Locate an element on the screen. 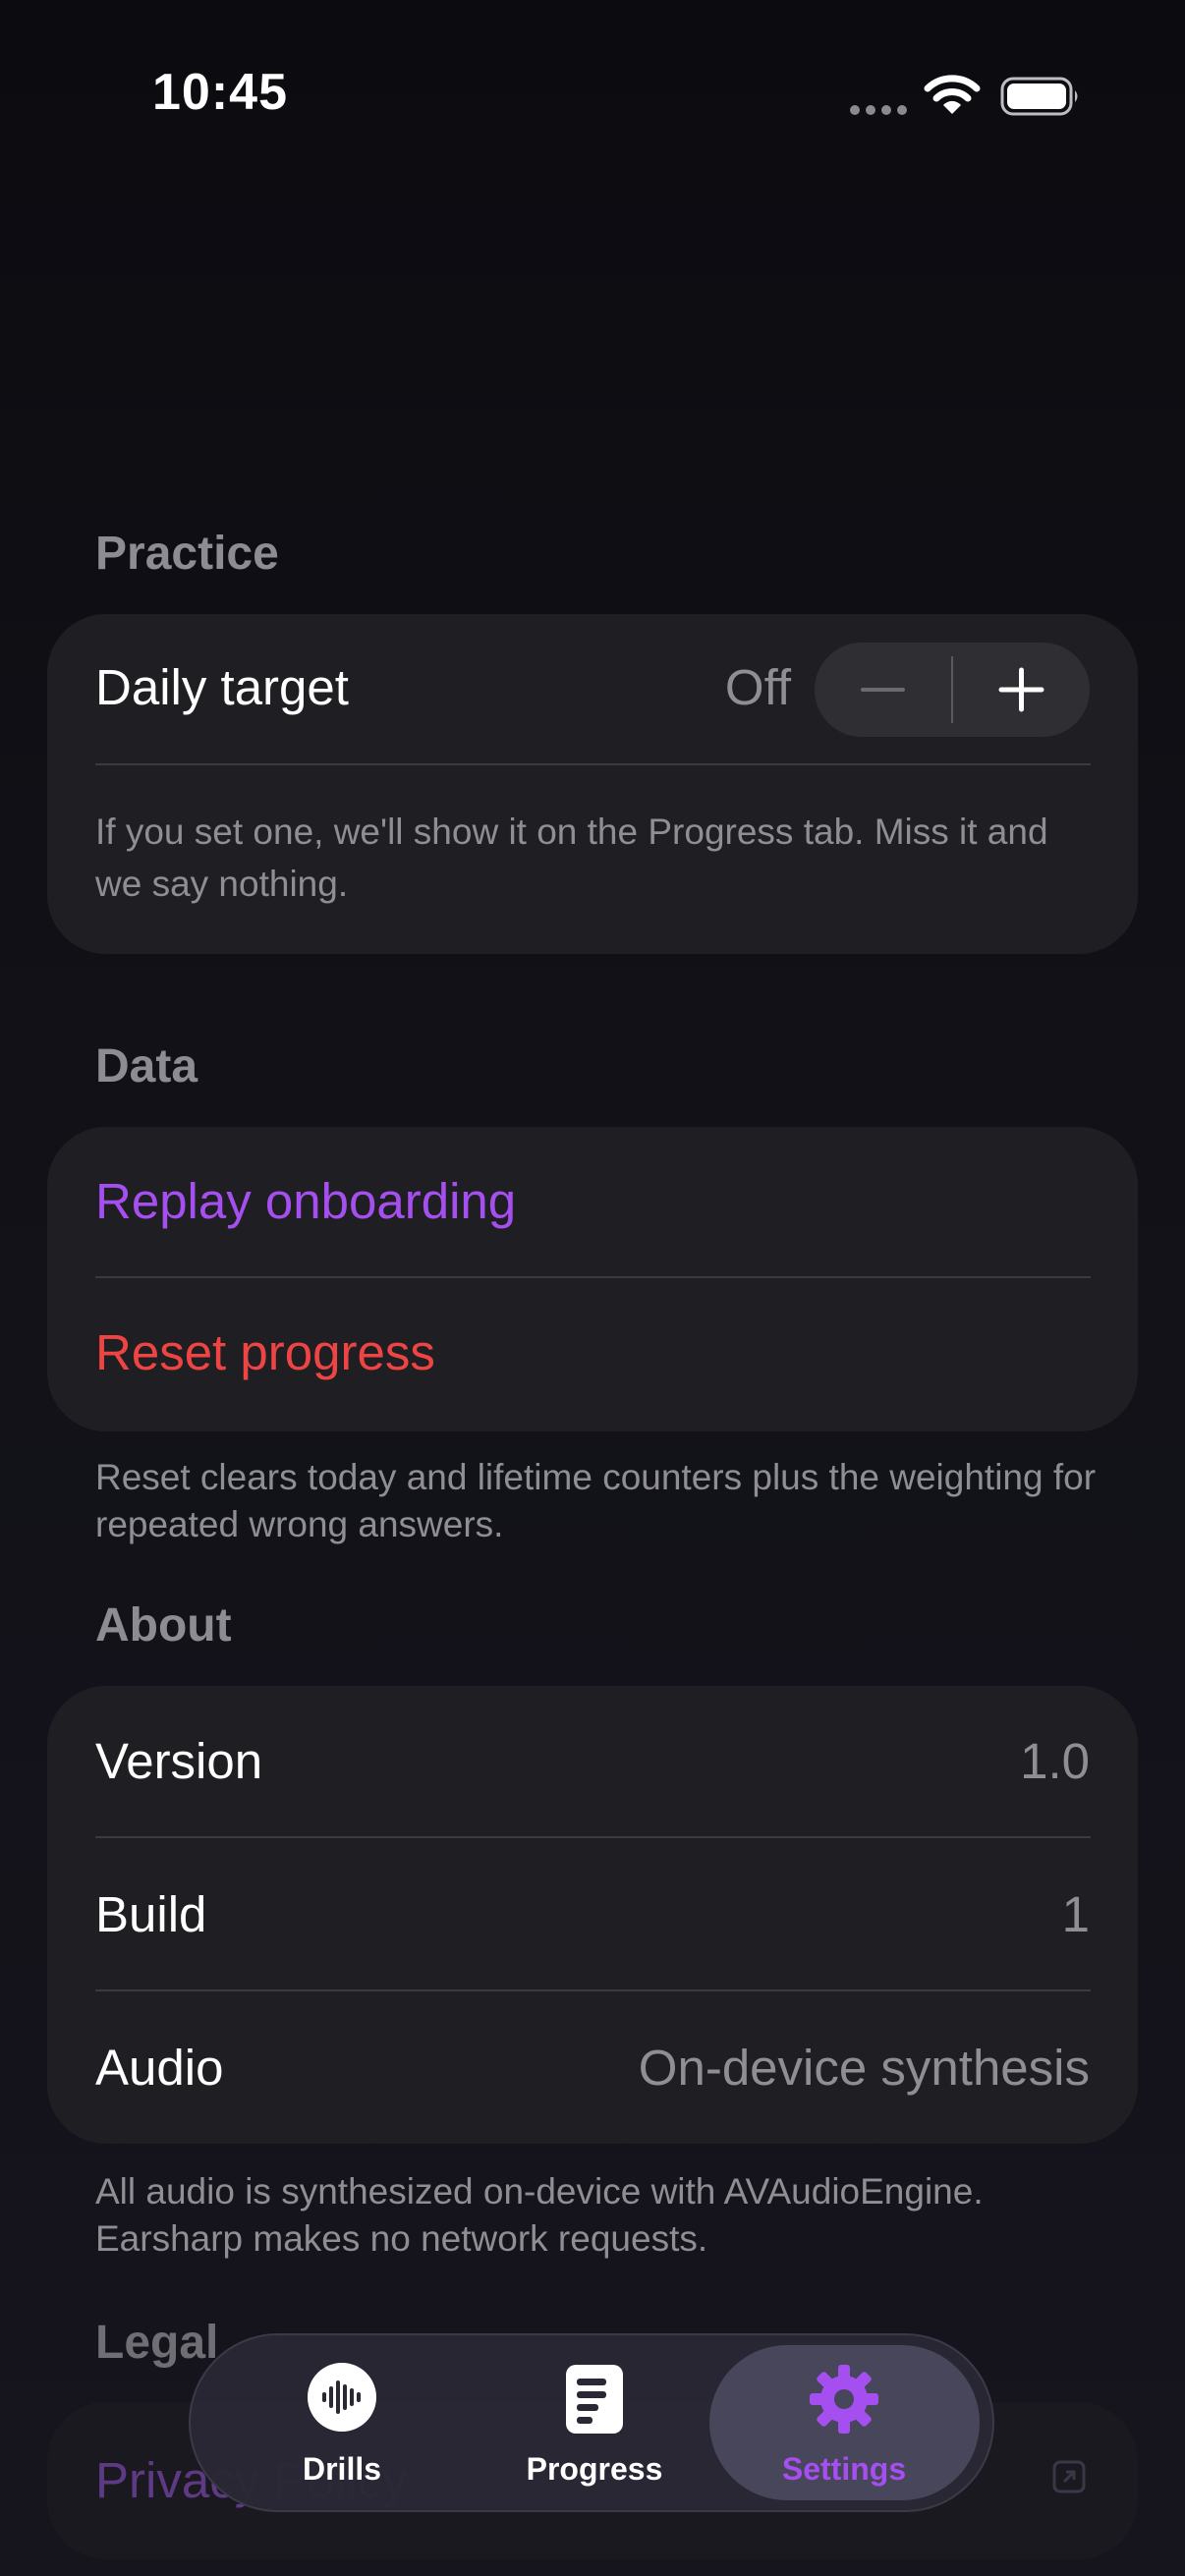 Image resolution: width=1185 pixels, height=2576 pixels. status-time: 10:45 is located at coordinates (220, 92).